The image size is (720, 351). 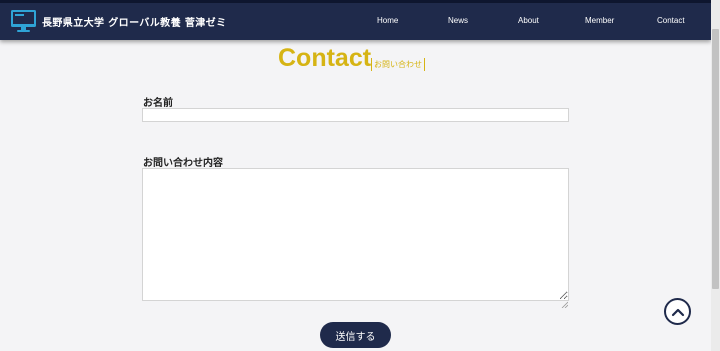 What do you see at coordinates (183, 163) in the screenshot?
I see `message-label: お問い合わせ内容` at bounding box center [183, 163].